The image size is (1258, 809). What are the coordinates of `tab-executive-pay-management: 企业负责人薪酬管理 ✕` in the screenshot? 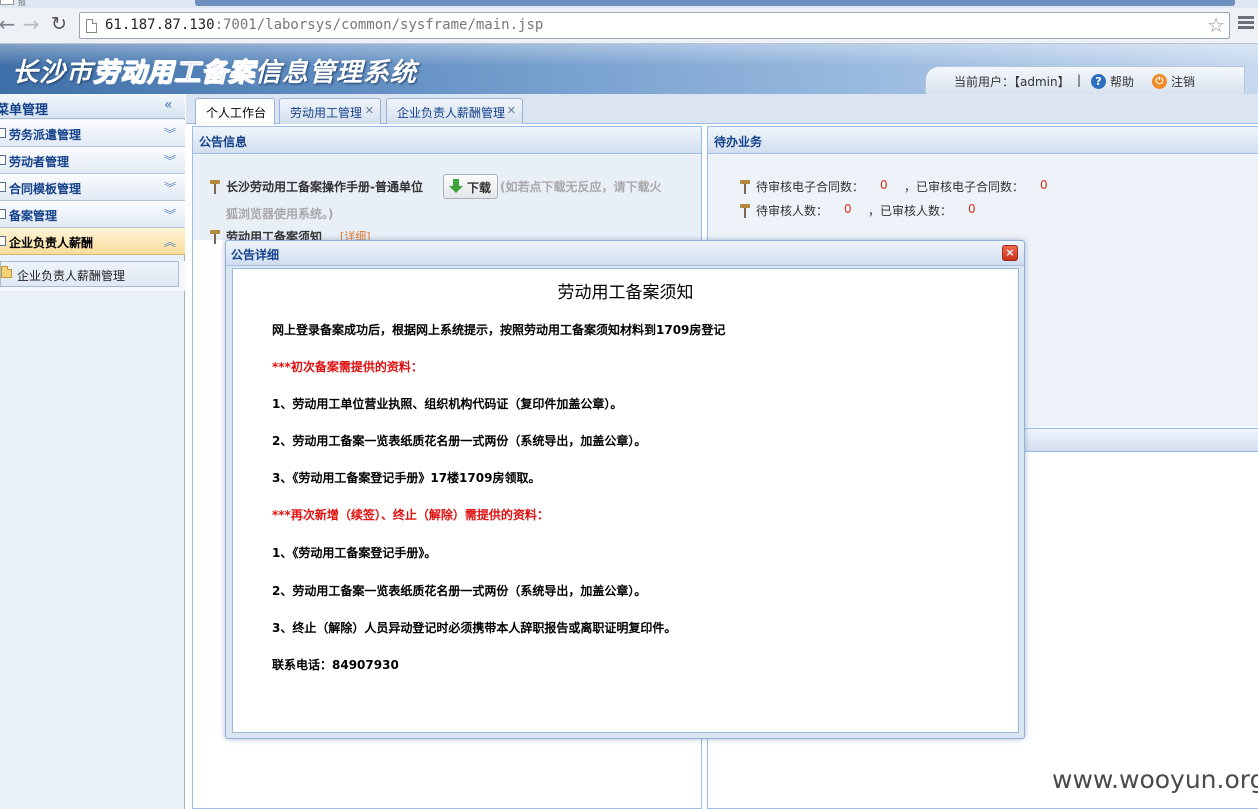 It's located at (454, 111).